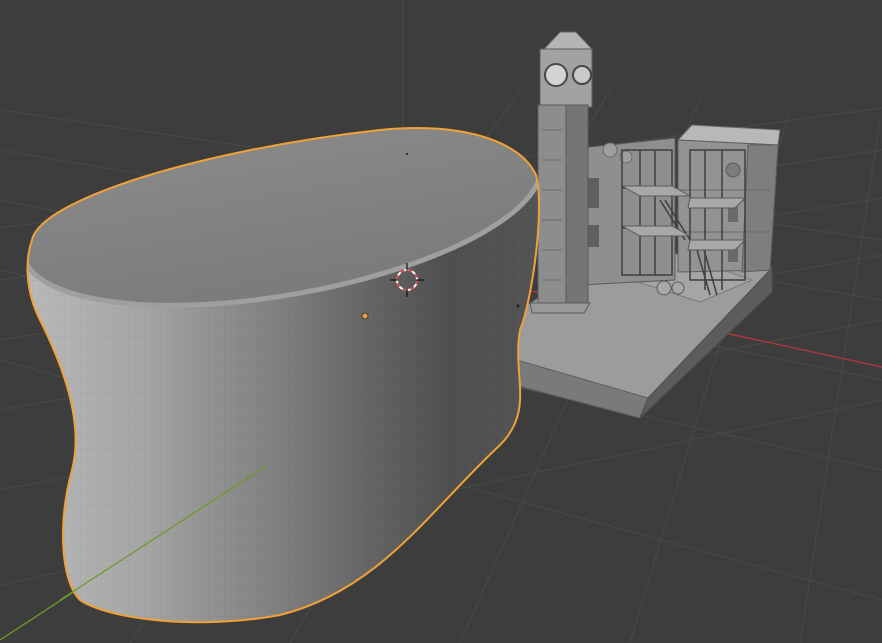 This screenshot has width=882, height=643. I want to click on side-building, so click(627, 211).